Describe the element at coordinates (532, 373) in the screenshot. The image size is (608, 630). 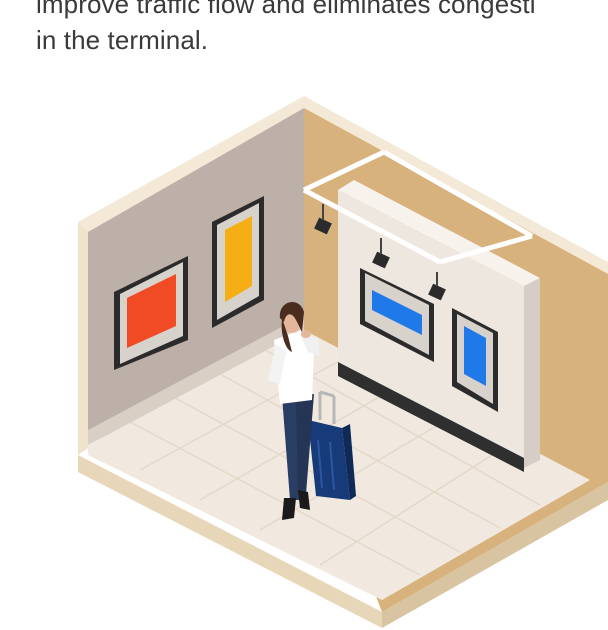
I see `partition-side` at that location.